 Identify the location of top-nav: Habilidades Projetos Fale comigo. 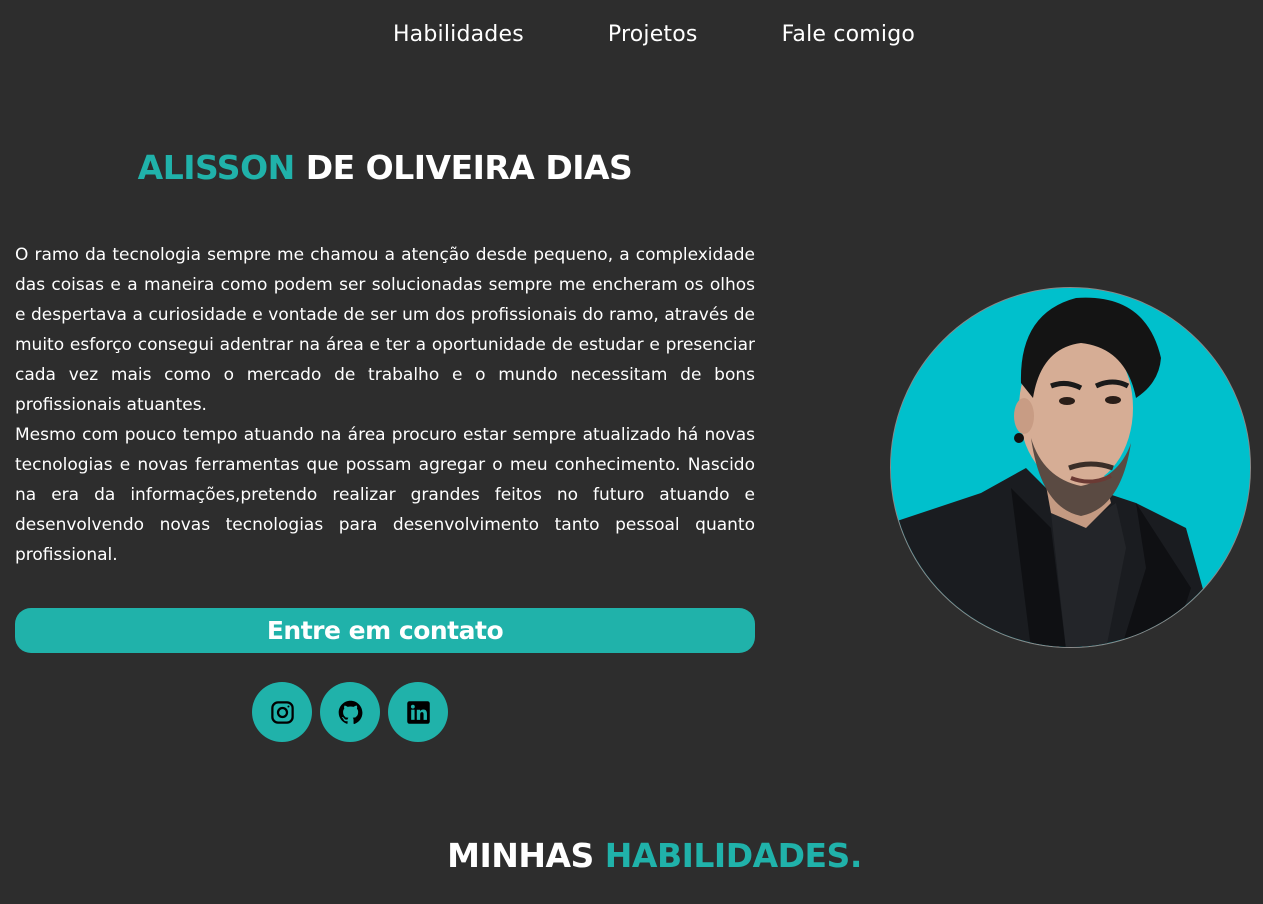
(631, 34).